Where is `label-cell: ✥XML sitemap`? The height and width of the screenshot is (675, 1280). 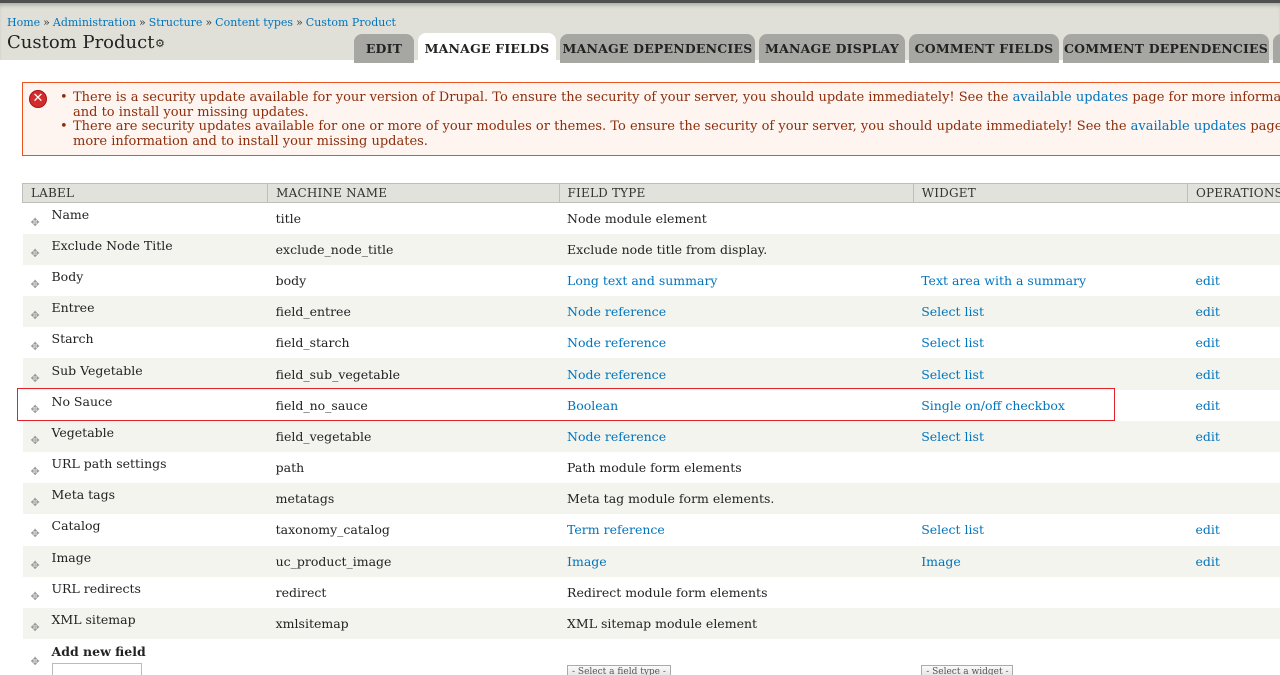
label-cell: ✥XML sitemap is located at coordinates (145, 623).